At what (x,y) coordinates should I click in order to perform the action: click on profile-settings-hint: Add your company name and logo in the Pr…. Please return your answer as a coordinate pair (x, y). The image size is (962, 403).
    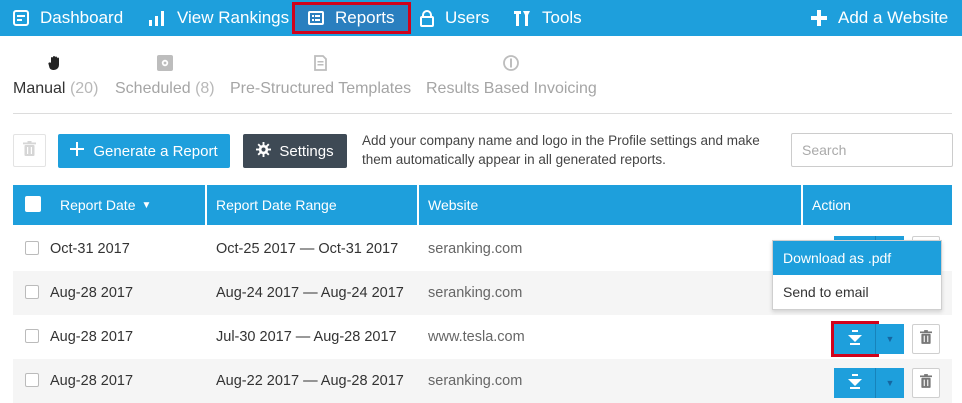
    Looking at the image, I should click on (561, 150).